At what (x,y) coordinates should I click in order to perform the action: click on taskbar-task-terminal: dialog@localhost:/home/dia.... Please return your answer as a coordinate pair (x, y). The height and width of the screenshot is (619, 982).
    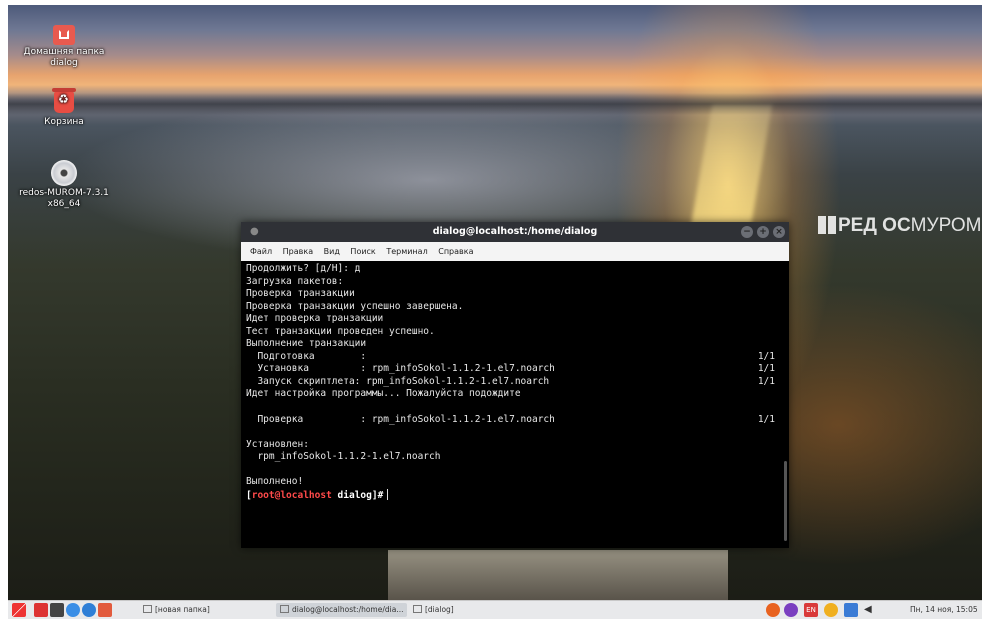
    Looking at the image, I should click on (342, 610).